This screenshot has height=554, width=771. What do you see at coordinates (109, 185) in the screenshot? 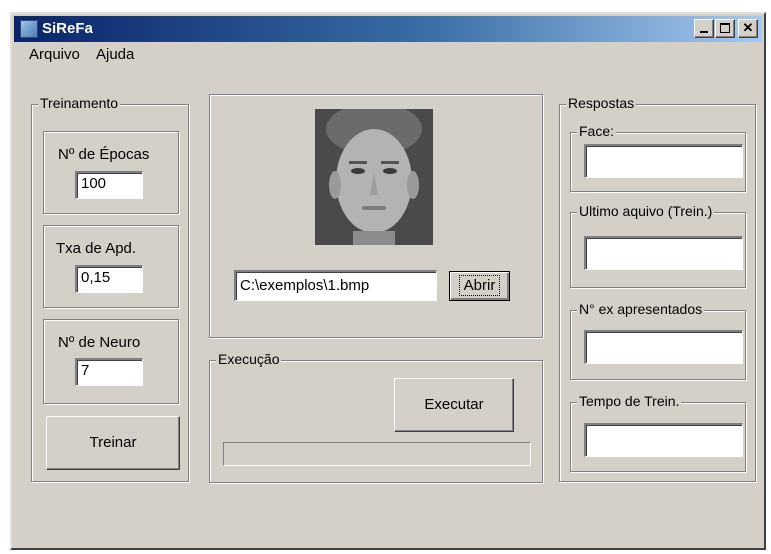
I see `epocas-input: 100` at bounding box center [109, 185].